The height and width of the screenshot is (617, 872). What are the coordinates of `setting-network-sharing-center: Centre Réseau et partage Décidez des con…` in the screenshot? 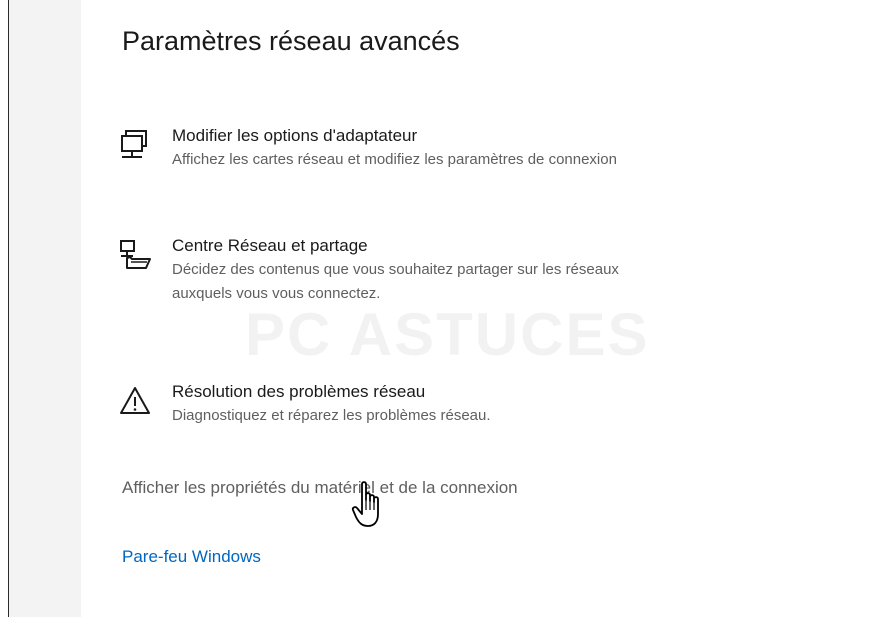 It's located at (488, 270).